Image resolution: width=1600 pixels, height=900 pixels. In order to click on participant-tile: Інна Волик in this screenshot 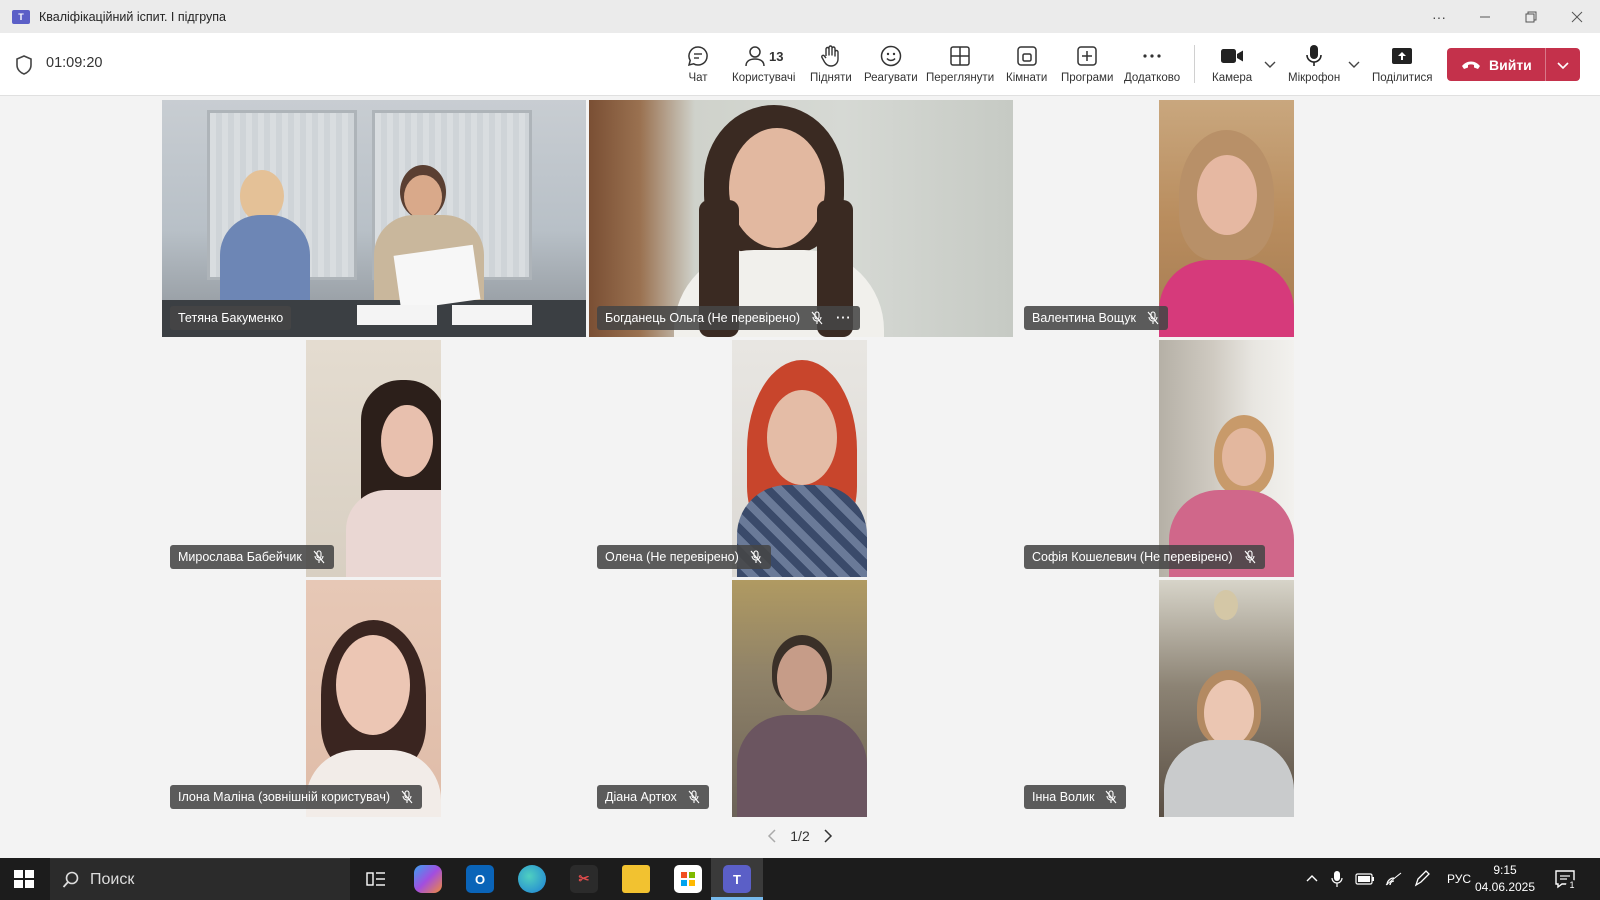, I will do `click(1228, 698)`.